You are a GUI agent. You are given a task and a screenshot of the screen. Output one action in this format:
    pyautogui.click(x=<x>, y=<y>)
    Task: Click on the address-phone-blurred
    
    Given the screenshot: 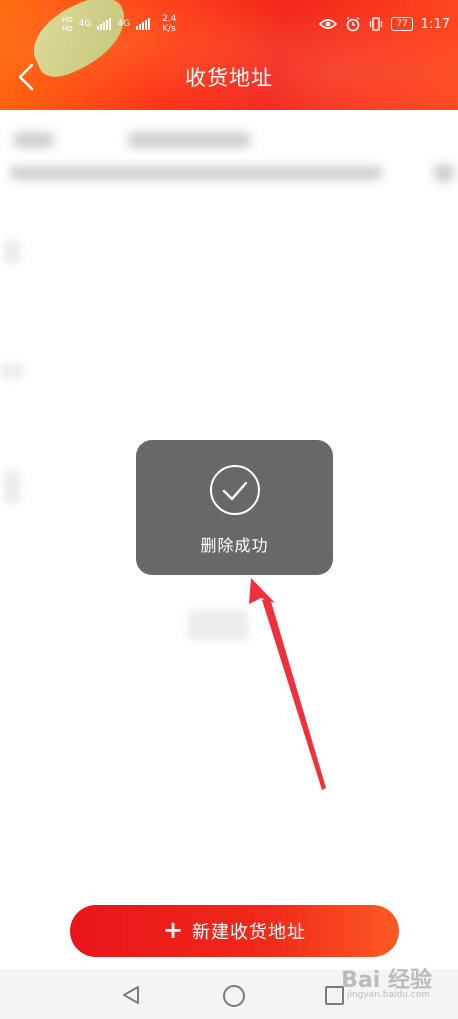 What is the action you would take?
    pyautogui.click(x=189, y=140)
    